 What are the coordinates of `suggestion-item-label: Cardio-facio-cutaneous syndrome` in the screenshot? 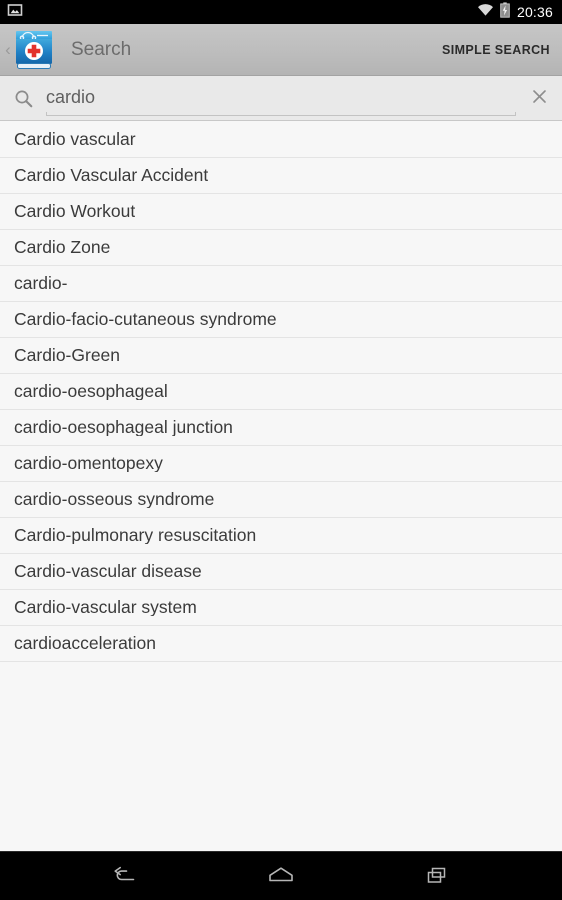 It's located at (145, 319).